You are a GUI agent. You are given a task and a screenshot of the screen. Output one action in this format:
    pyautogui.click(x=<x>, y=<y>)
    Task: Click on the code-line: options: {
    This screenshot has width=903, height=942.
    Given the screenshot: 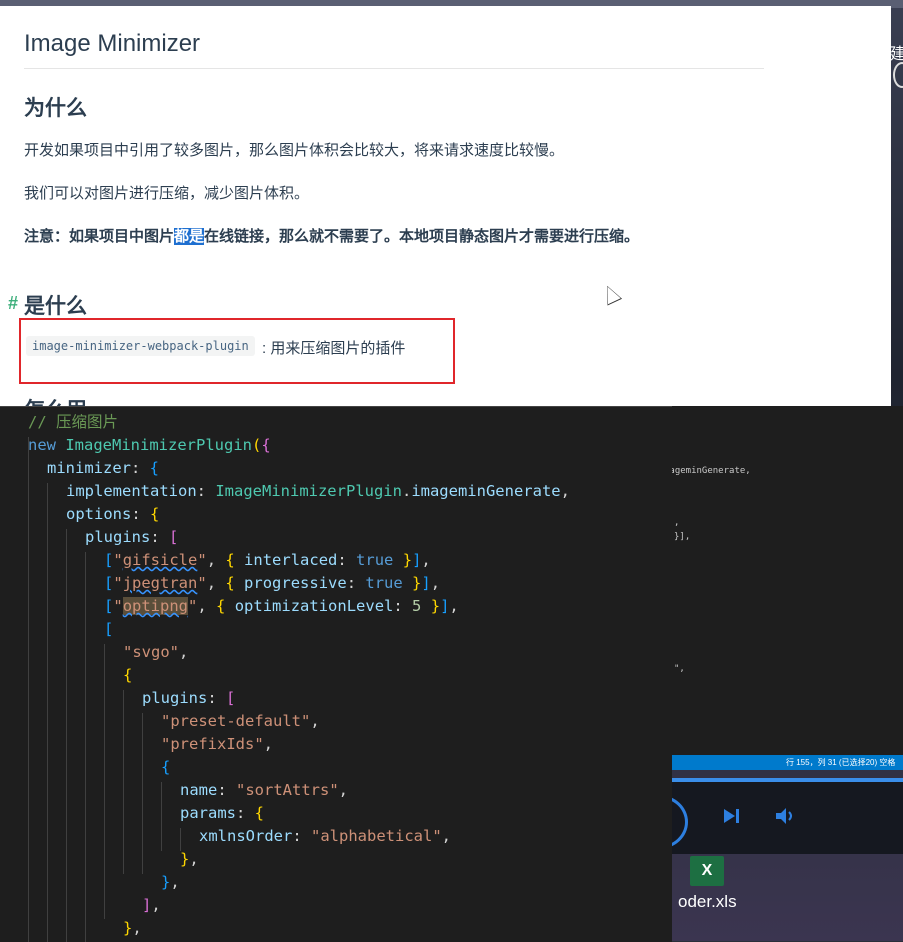 What is the action you would take?
    pyautogui.click(x=113, y=514)
    